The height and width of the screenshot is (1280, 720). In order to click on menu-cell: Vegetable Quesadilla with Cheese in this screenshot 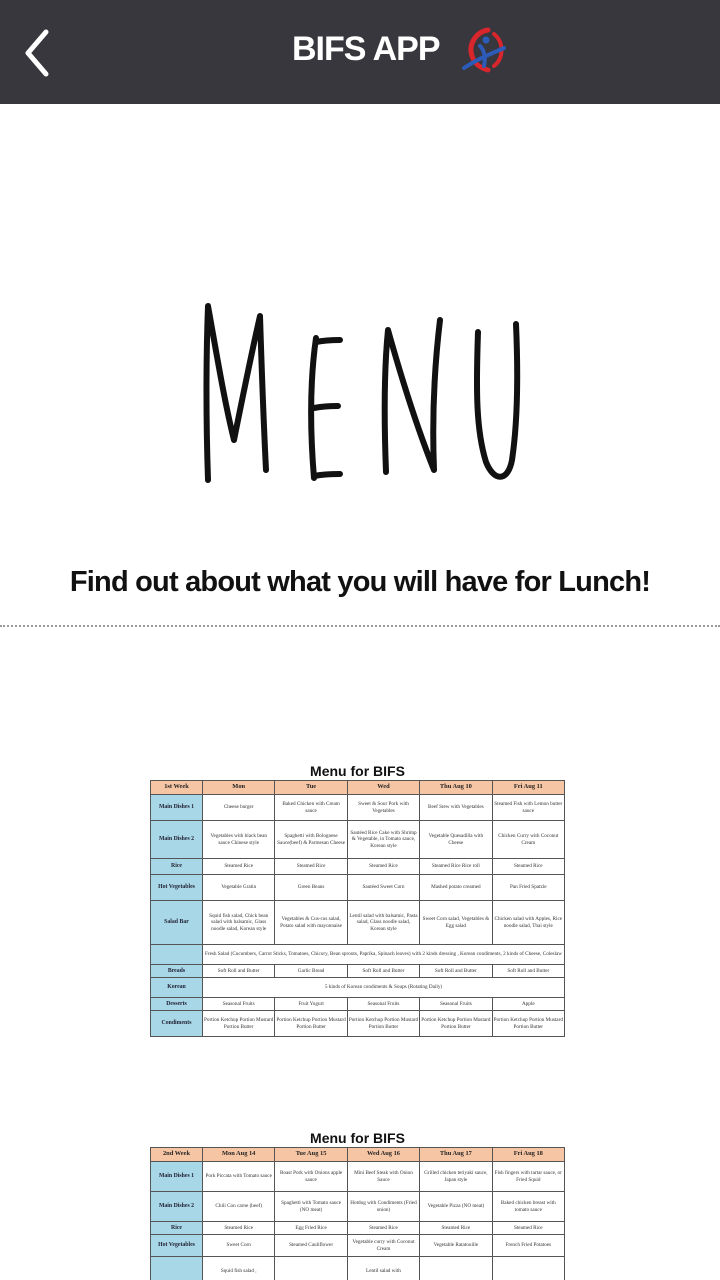, I will do `click(456, 839)`.